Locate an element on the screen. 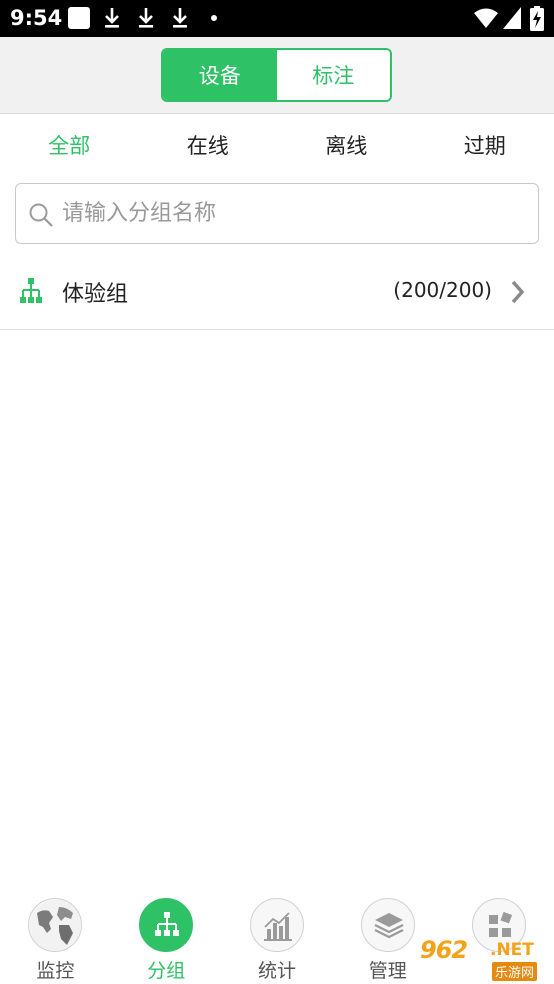  search-icon is located at coordinates (41, 215).